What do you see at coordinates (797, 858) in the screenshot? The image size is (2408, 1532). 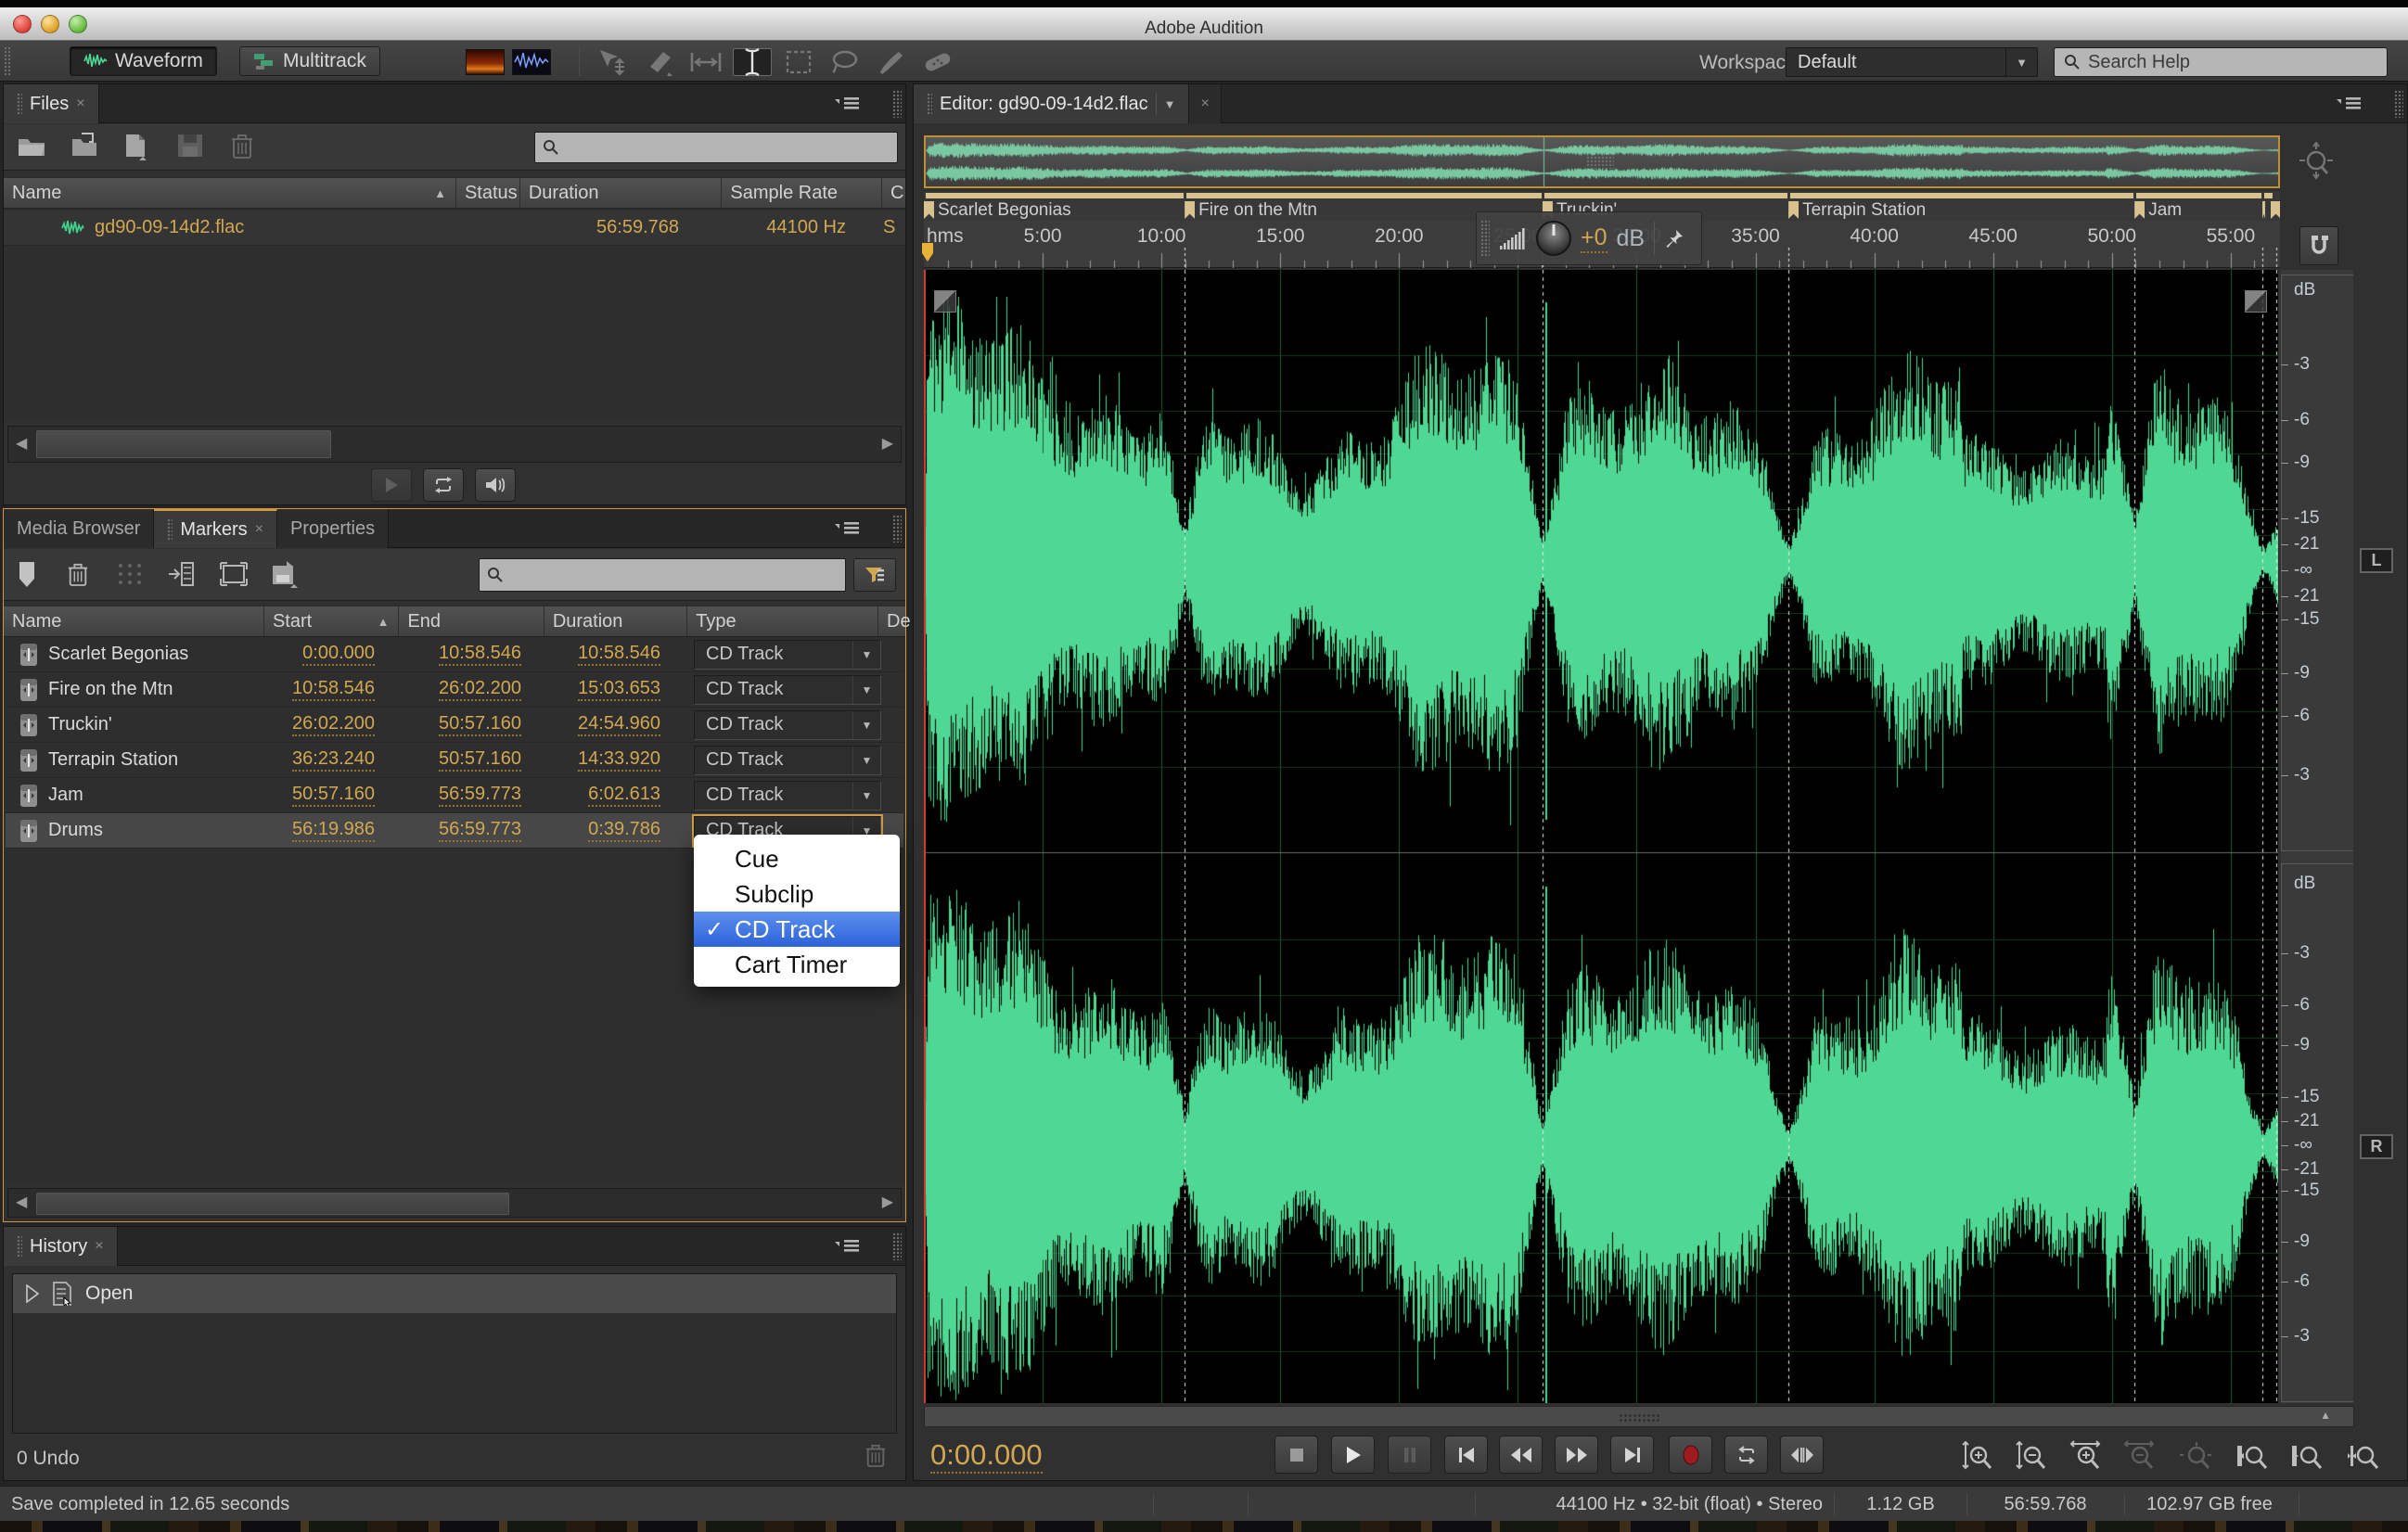 I see `menu-item-cue: Cue` at bounding box center [797, 858].